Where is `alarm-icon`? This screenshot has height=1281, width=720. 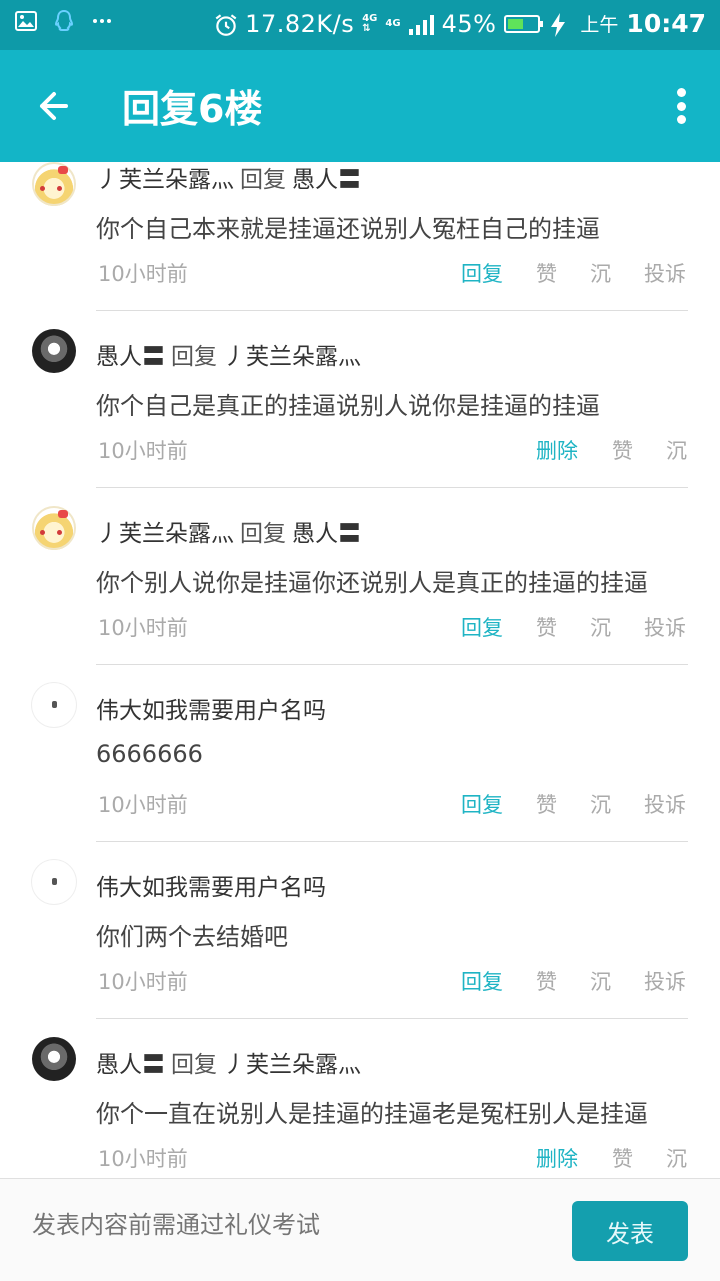
alarm-icon is located at coordinates (225, 24).